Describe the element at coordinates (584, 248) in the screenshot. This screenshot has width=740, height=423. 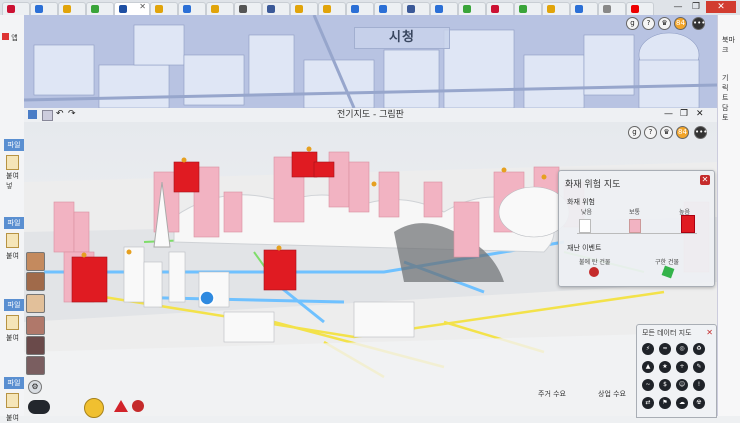
I see `disaster-section-label: 재난 이벤트` at that location.